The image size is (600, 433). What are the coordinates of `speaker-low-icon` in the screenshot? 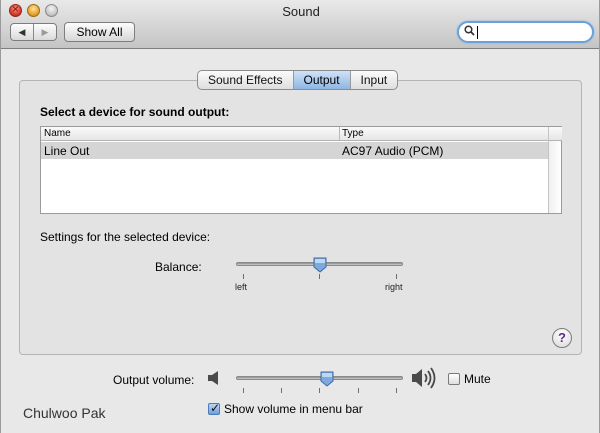 It's located at (214, 379).